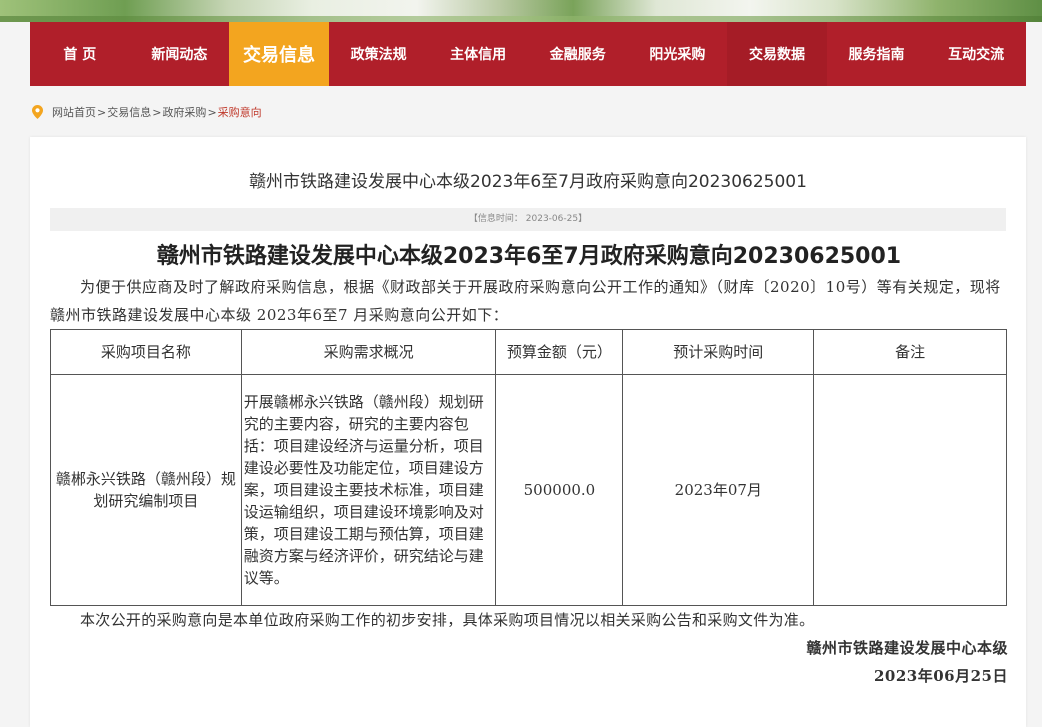 Image resolution: width=1042 pixels, height=727 pixels. I want to click on breadcrumb-gov-purchase: 政府采购, so click(184, 112).